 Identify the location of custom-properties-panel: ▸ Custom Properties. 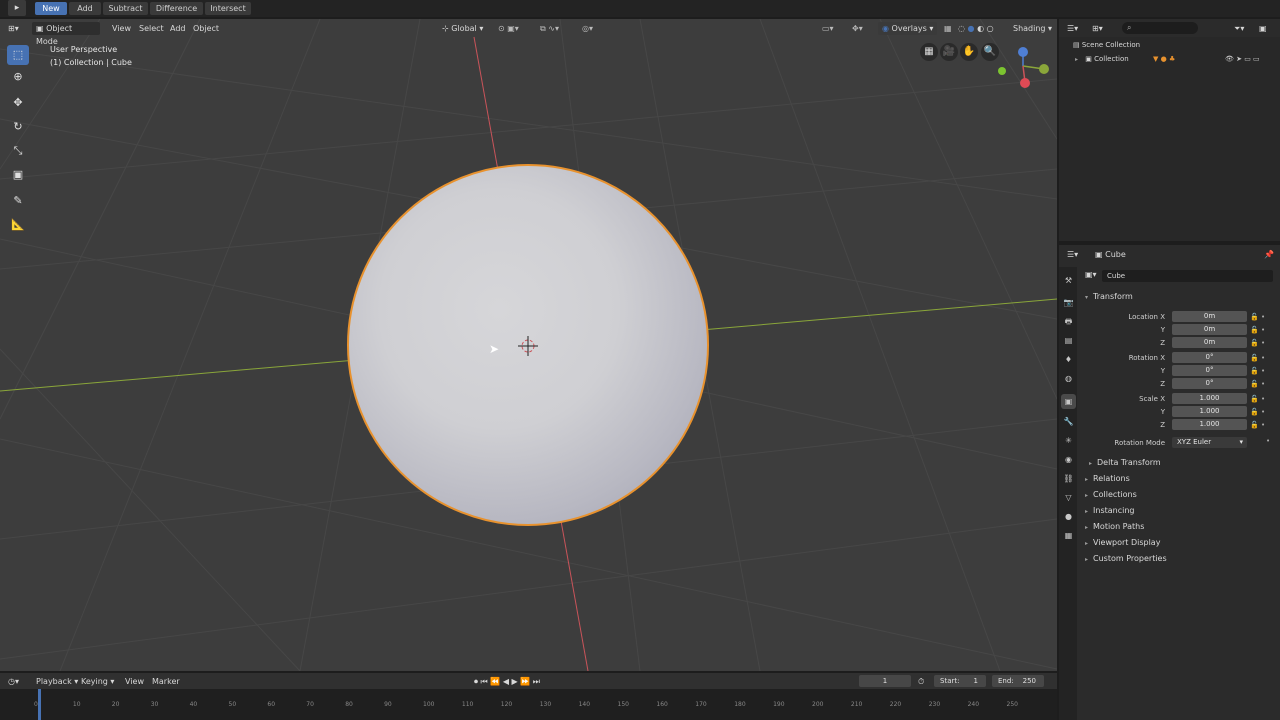
(1126, 558).